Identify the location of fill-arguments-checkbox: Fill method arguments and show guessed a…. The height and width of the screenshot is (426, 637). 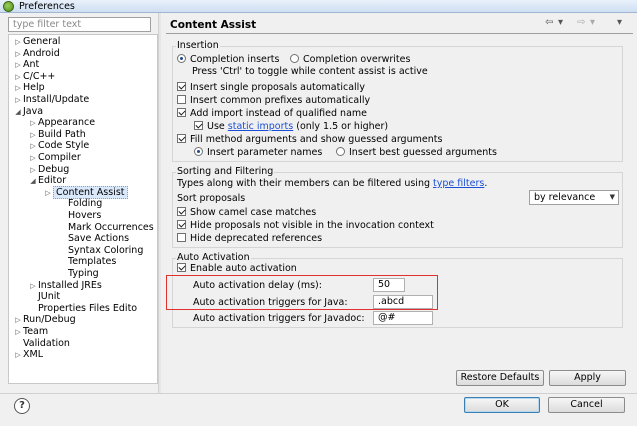
(309, 140).